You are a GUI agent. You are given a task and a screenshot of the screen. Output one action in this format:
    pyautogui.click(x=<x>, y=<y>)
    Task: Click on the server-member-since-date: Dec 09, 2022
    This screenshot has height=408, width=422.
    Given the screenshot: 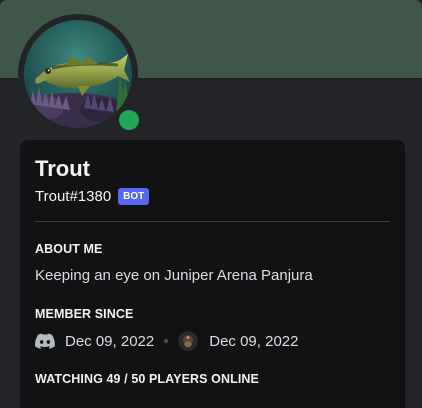 What is the action you would take?
    pyautogui.click(x=254, y=341)
    